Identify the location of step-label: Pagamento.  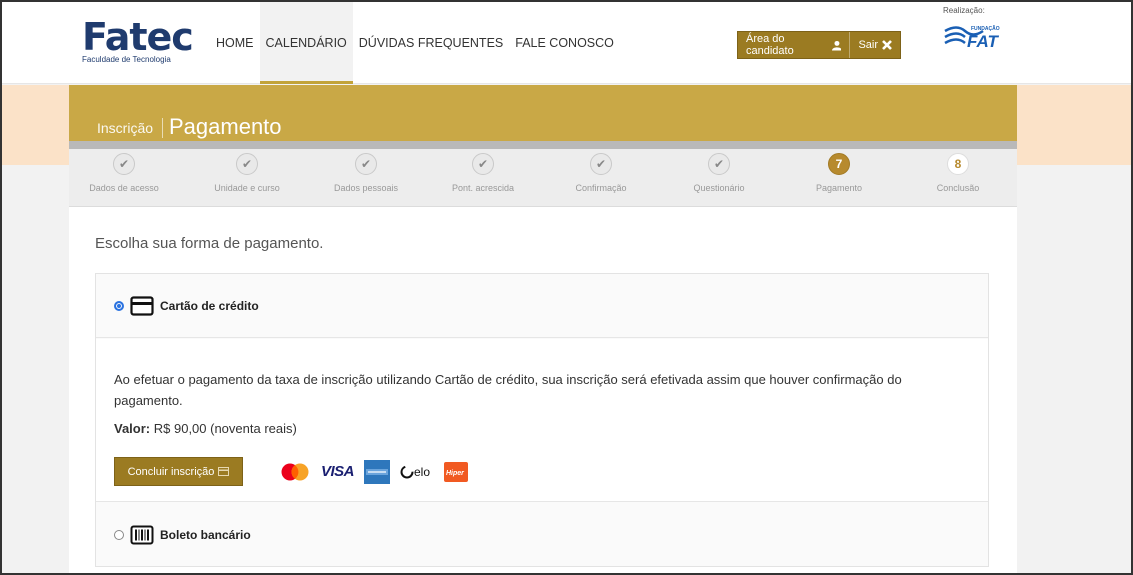
(839, 188).